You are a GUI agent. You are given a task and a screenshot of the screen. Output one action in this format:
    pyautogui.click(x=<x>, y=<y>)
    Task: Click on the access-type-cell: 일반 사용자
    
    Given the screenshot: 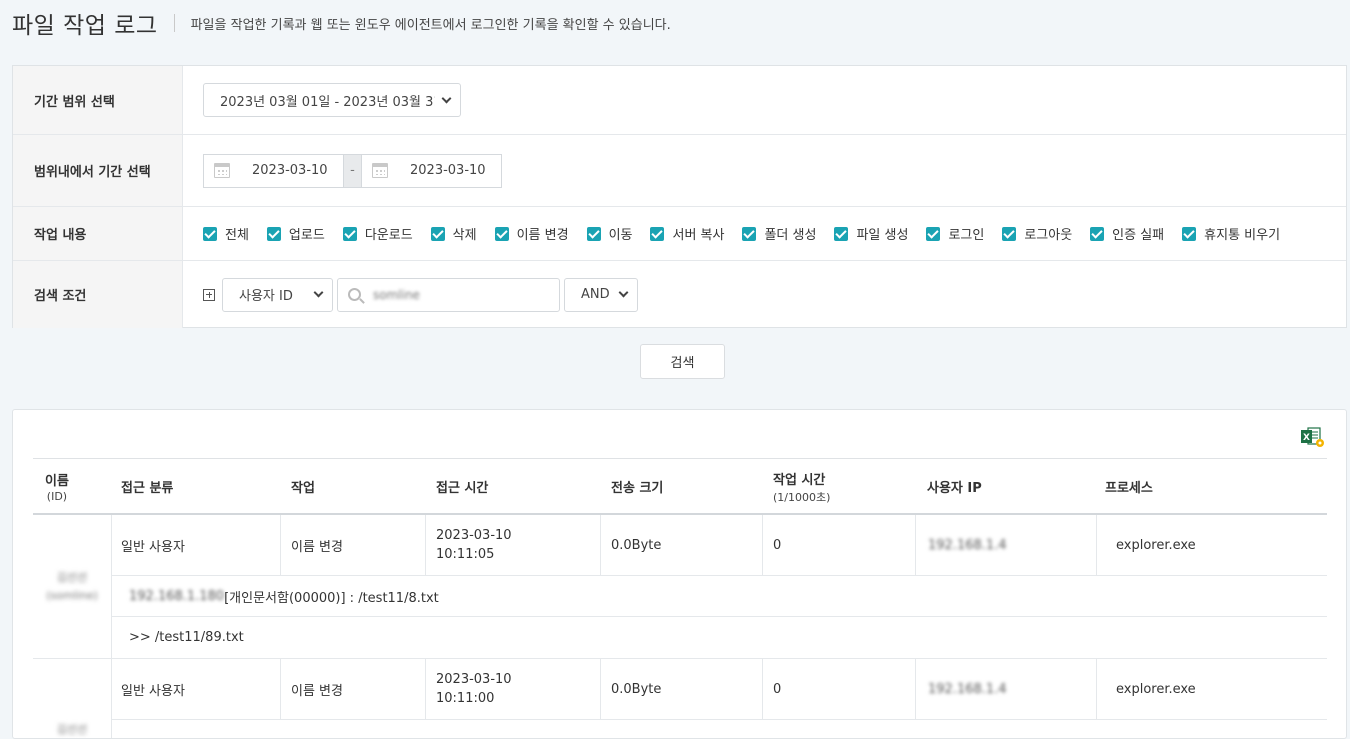 What is the action you would take?
    pyautogui.click(x=196, y=545)
    